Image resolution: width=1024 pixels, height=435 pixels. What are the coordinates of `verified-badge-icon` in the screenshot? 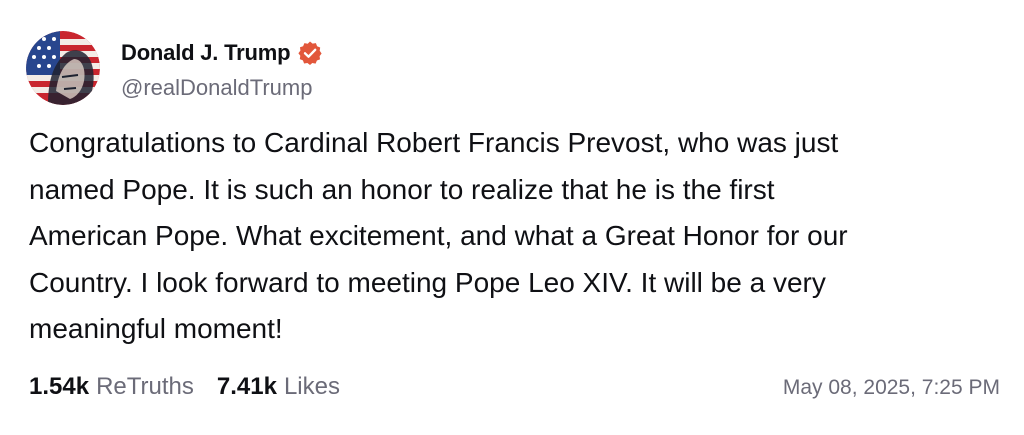 It's located at (310, 53).